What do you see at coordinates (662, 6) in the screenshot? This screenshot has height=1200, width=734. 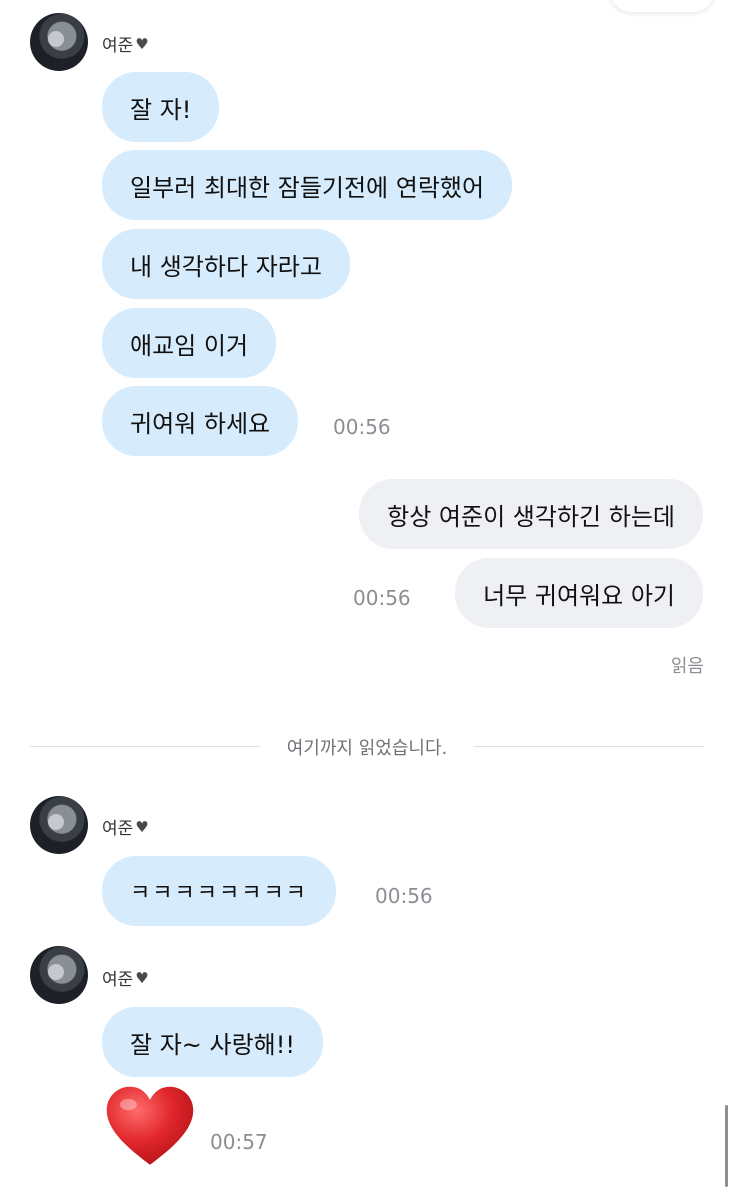 I see `top-tab-fragment` at bounding box center [662, 6].